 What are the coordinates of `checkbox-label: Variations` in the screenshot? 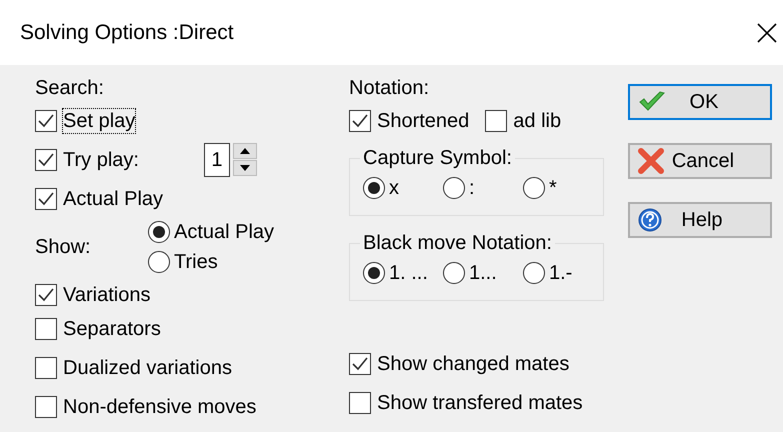 It's located at (106, 295).